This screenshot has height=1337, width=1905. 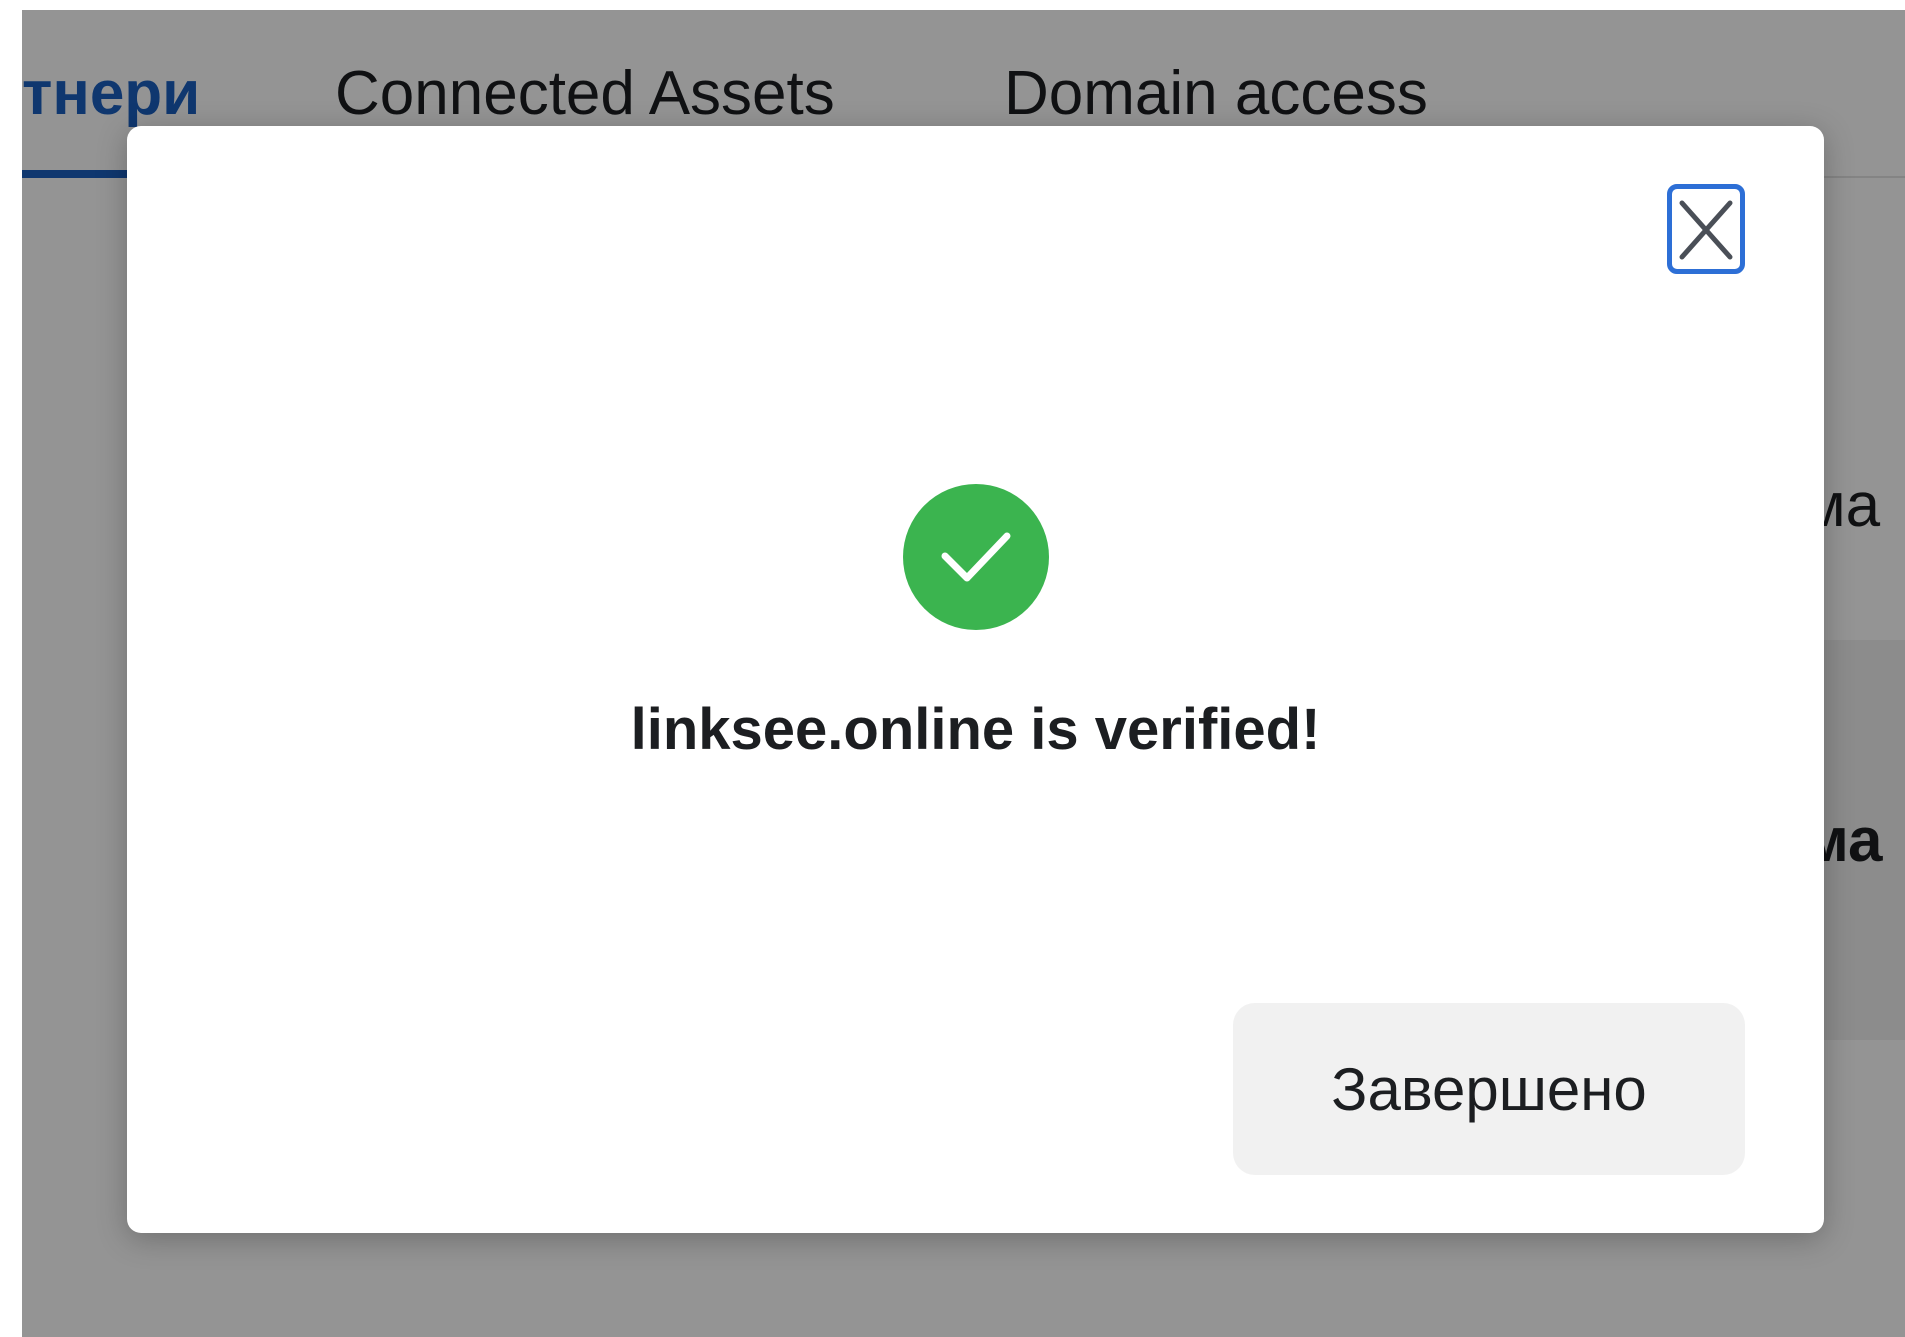 I want to click on close-icon, so click(x=1706, y=230).